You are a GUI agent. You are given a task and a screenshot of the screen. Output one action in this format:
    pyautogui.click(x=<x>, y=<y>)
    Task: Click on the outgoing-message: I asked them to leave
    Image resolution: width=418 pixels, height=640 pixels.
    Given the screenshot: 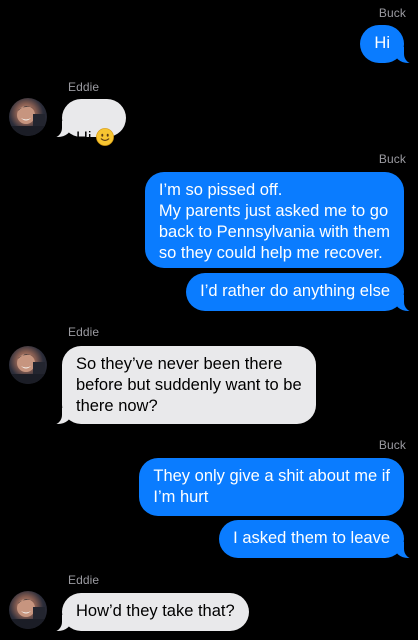 What is the action you would take?
    pyautogui.click(x=318, y=539)
    